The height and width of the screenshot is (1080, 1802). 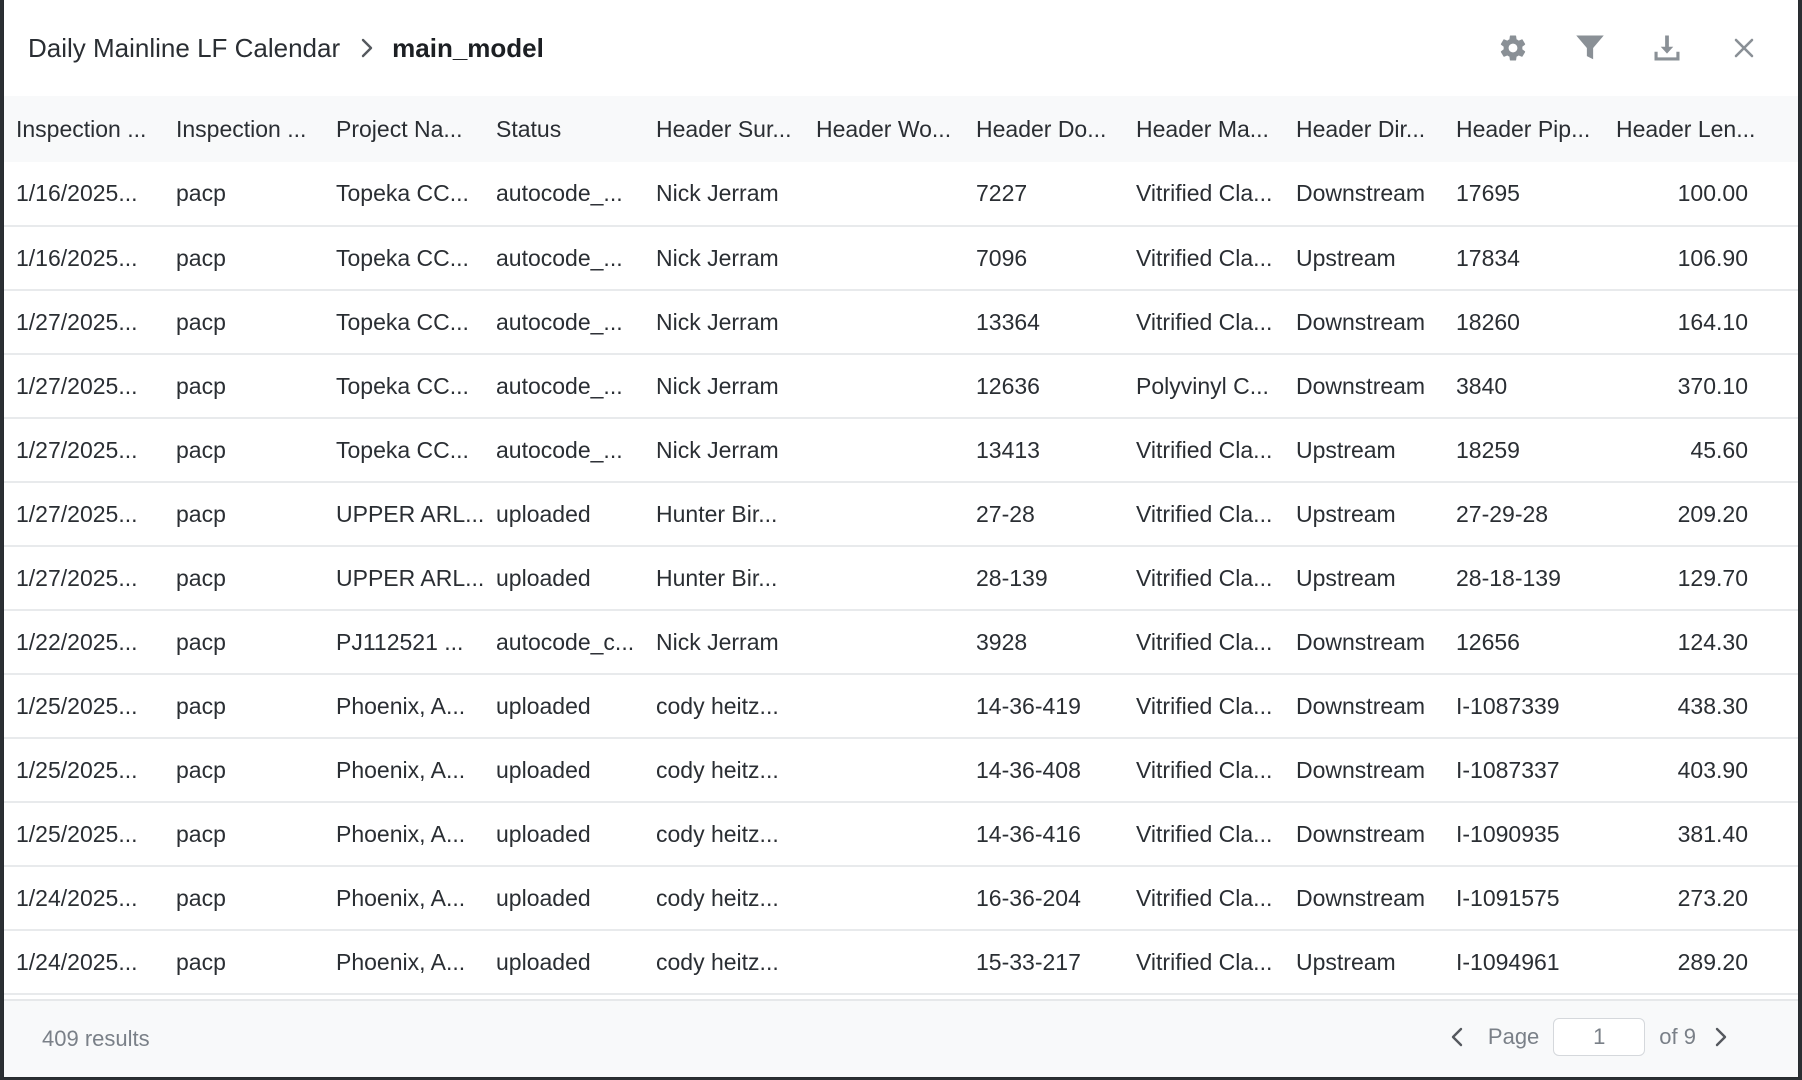 I want to click on table-cell: 273.20, so click(x=1712, y=897).